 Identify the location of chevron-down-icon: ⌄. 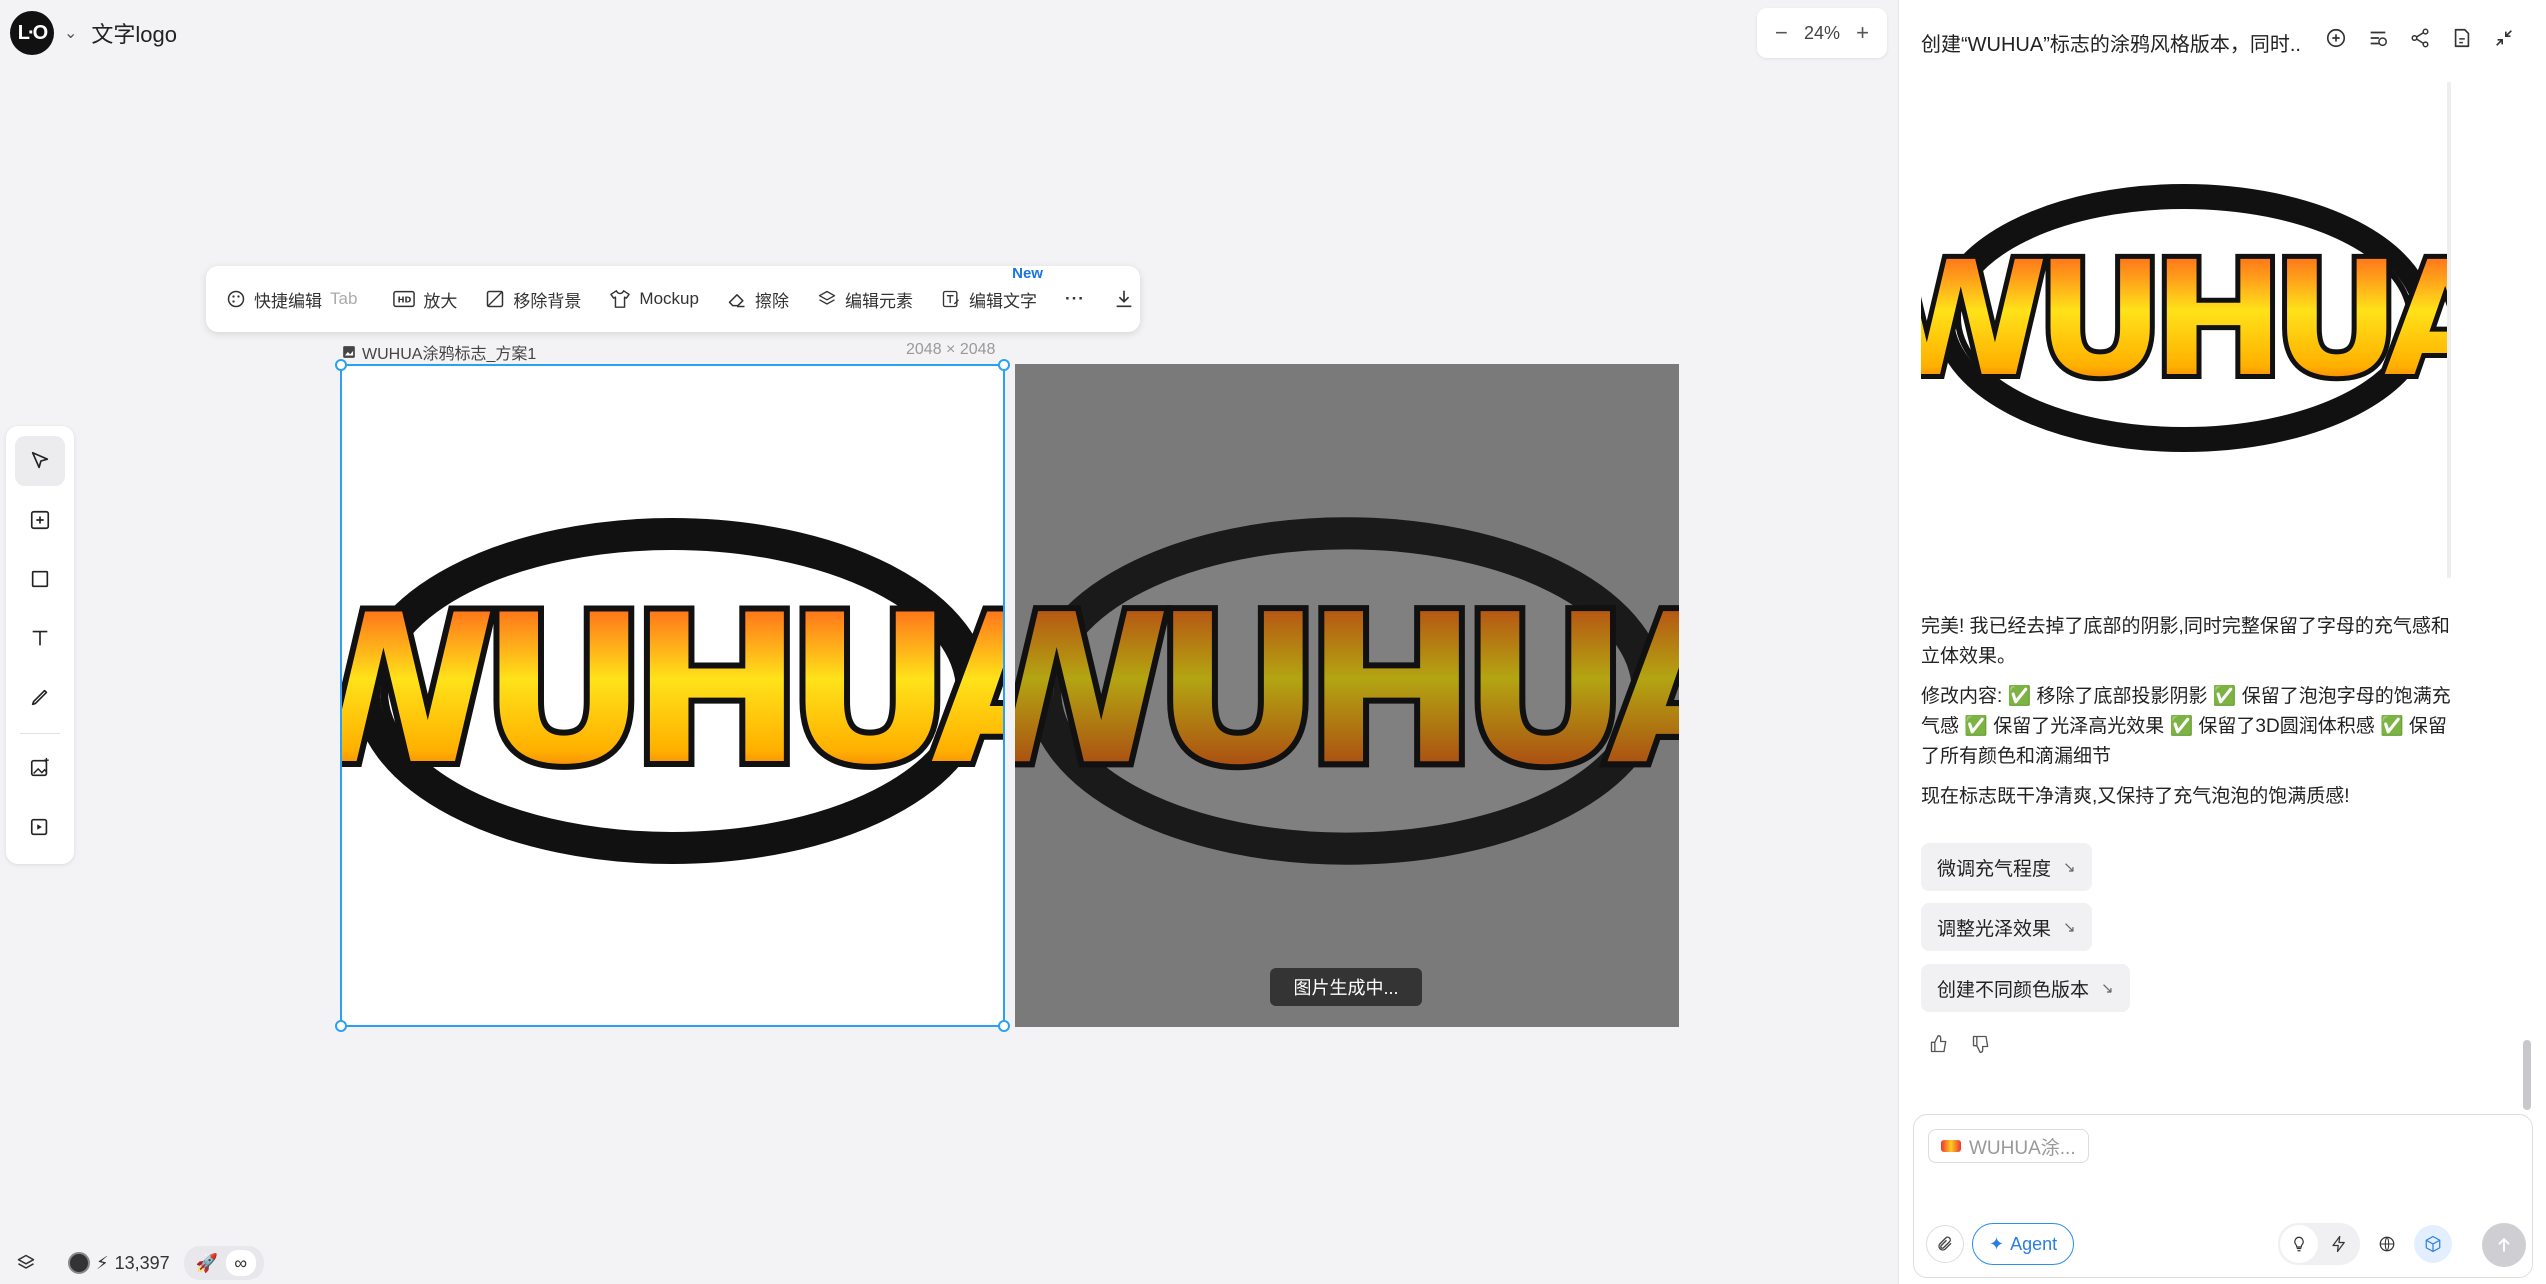
(70, 33).